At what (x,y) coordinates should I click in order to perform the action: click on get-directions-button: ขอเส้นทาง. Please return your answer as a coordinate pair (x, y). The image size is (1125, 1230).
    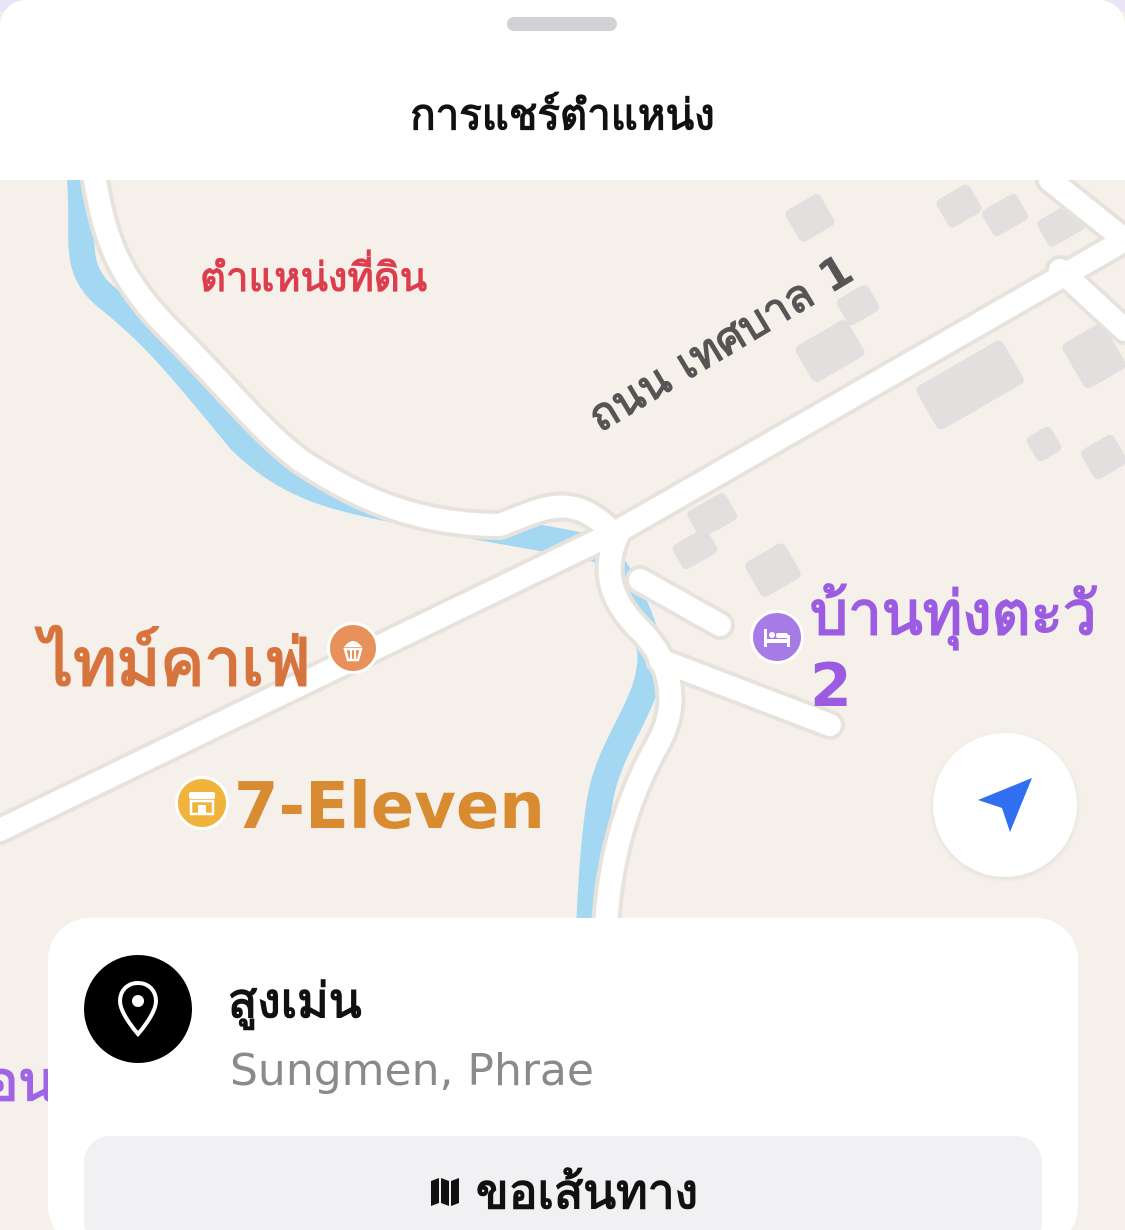
    Looking at the image, I should click on (563, 1183).